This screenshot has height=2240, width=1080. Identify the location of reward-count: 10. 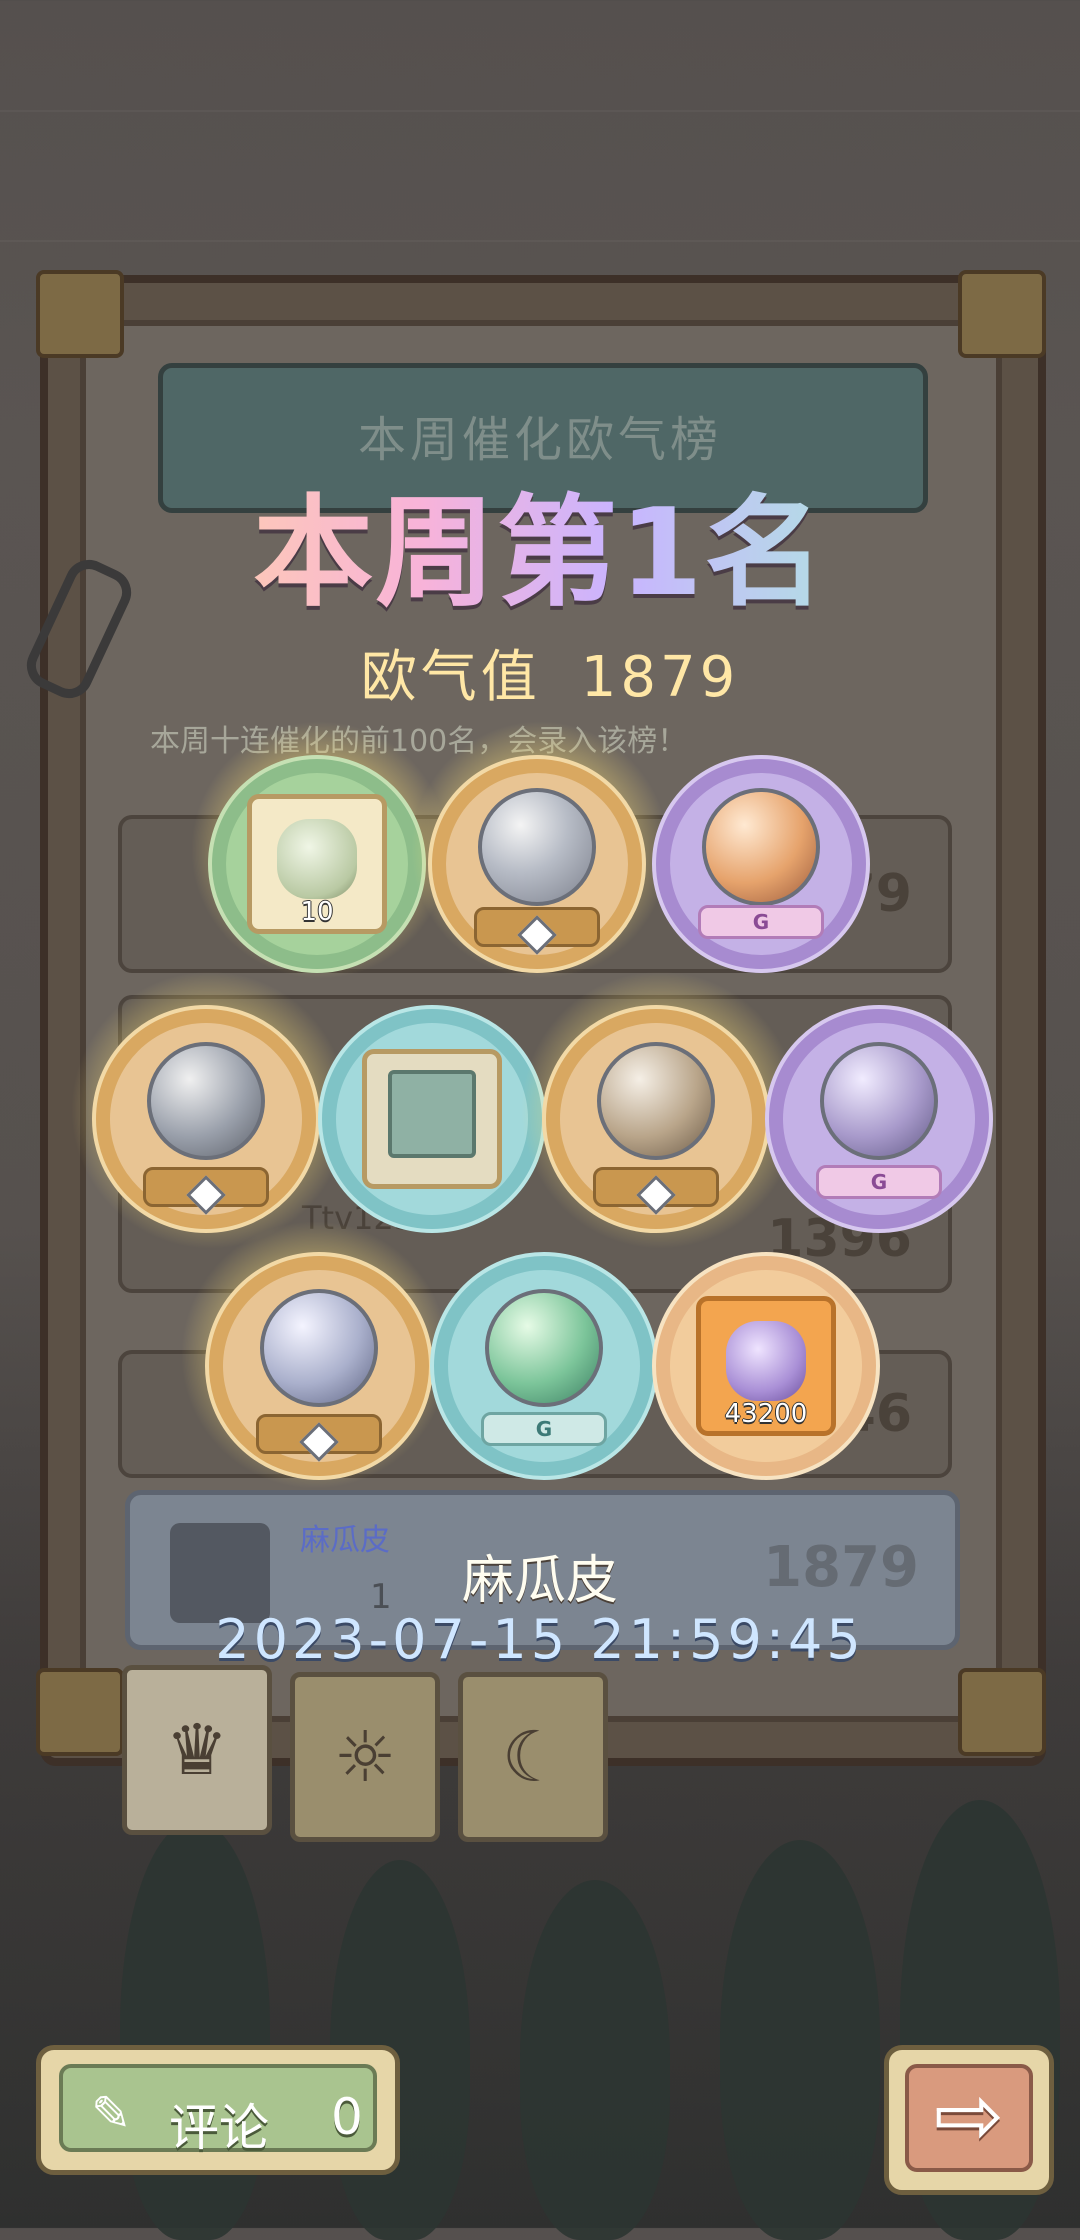
(317, 912).